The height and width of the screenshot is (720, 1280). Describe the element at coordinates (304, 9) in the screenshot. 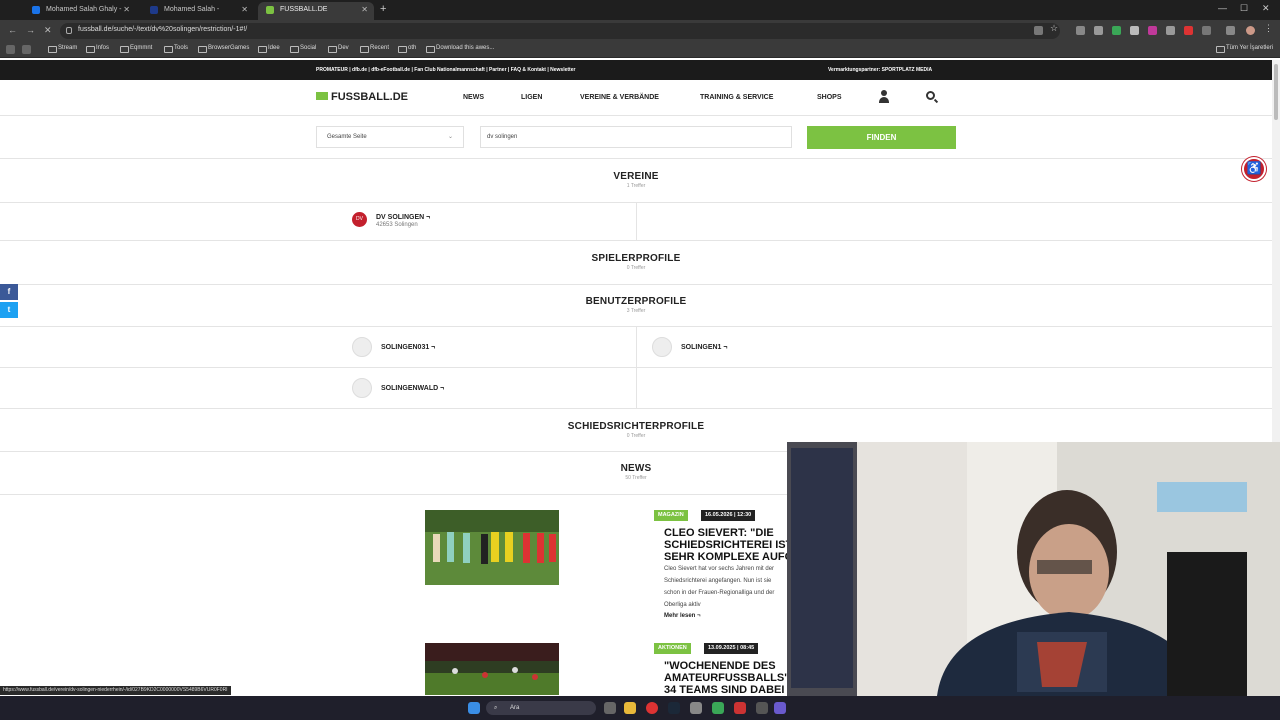

I see `tab-label: FUSSBALL.DE` at that location.